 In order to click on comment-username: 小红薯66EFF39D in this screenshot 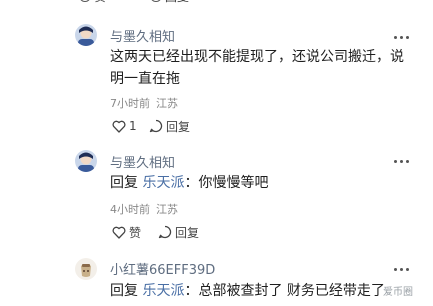, I will do `click(162, 268)`.